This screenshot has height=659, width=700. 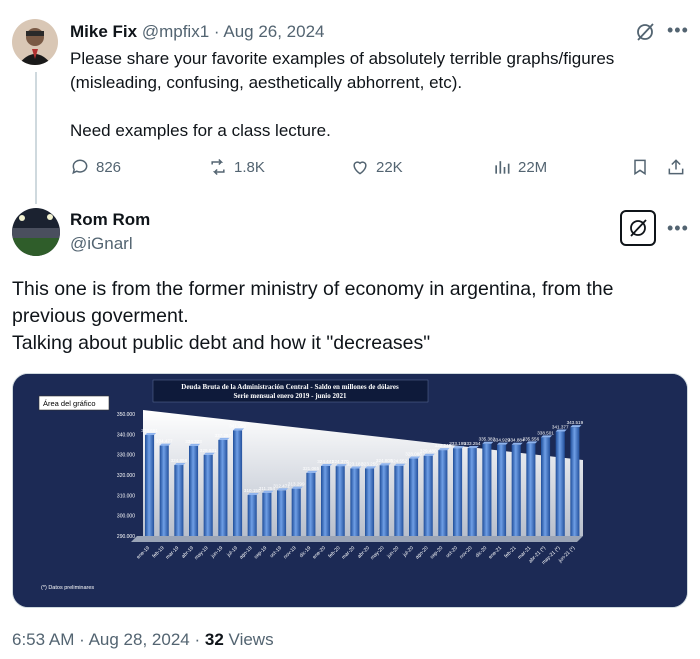 I want to click on views-button: 22M, so click(x=519, y=167).